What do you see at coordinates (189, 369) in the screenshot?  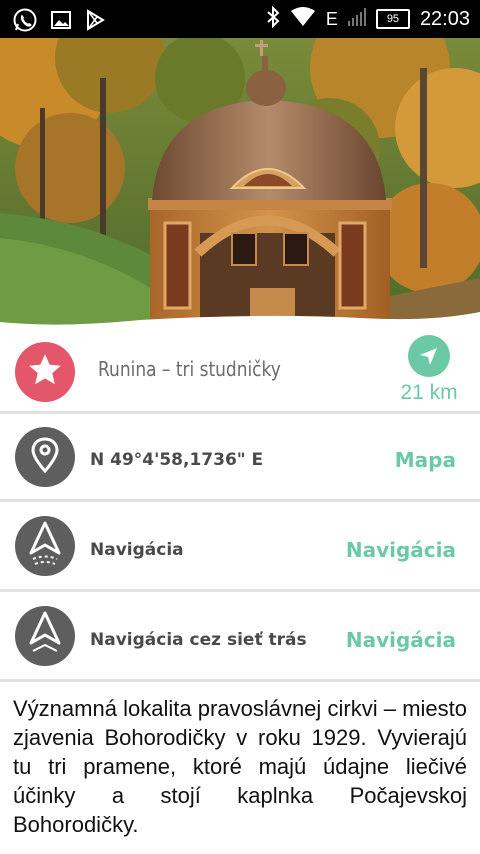 I see `place-title: Runina – tri studničky` at bounding box center [189, 369].